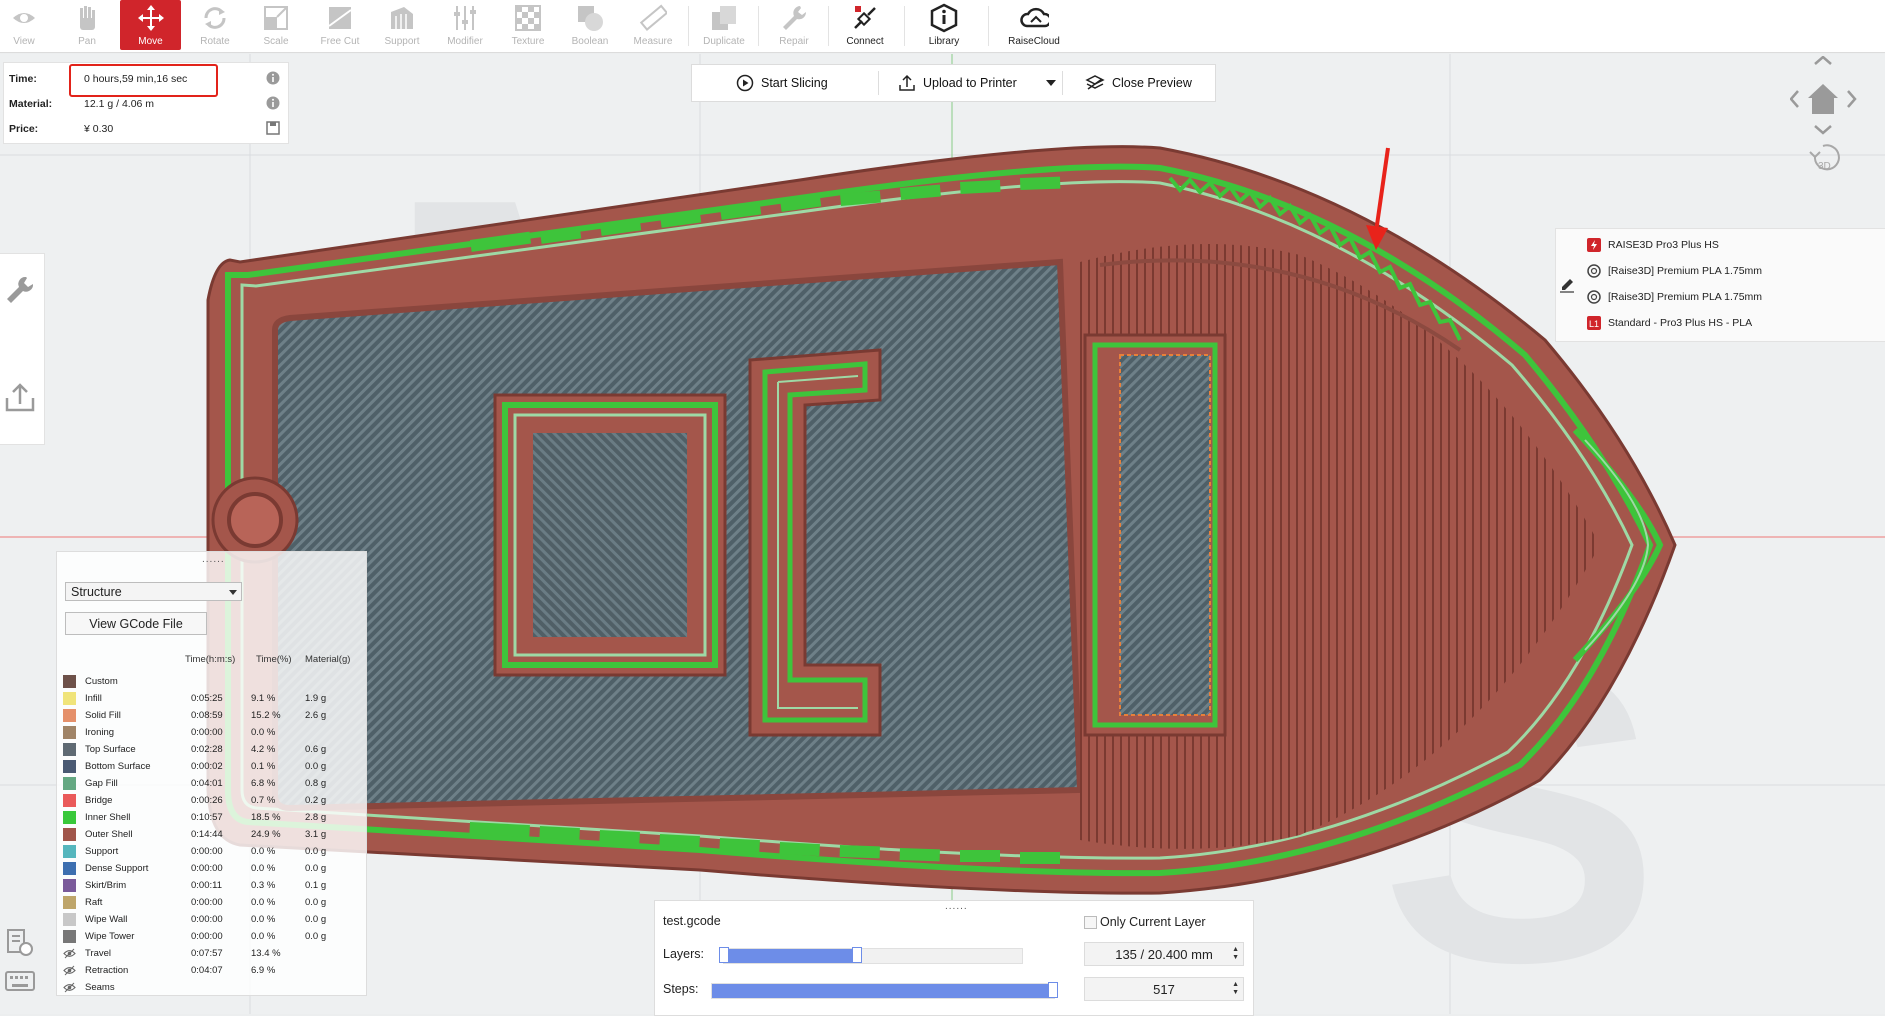 This screenshot has height=1016, width=1885. I want to click on only-current-layer-checkbox, so click(1090, 922).